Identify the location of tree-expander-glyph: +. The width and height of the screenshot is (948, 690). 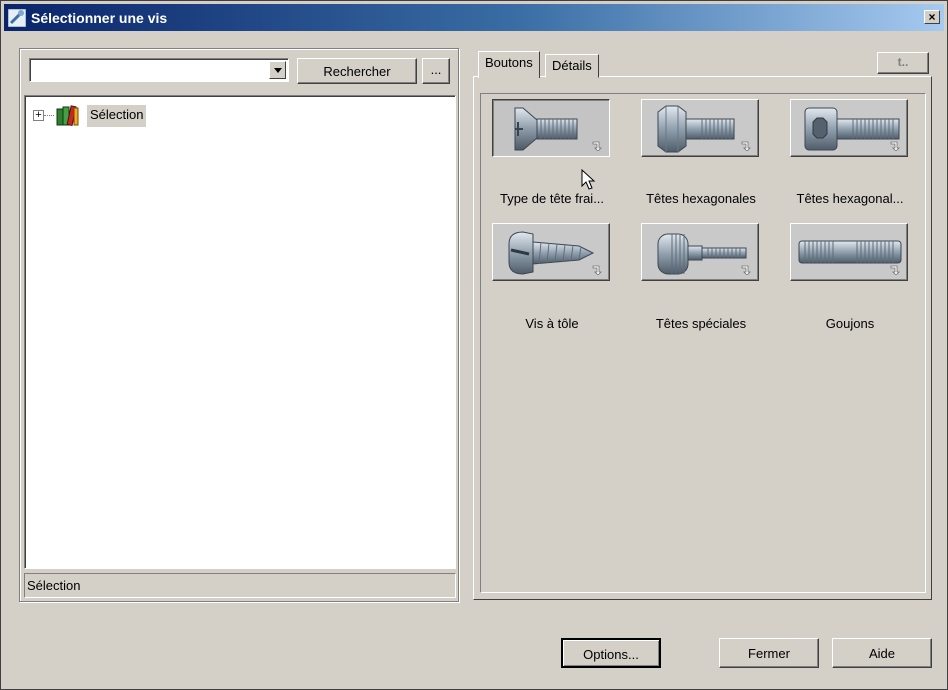
(38, 115).